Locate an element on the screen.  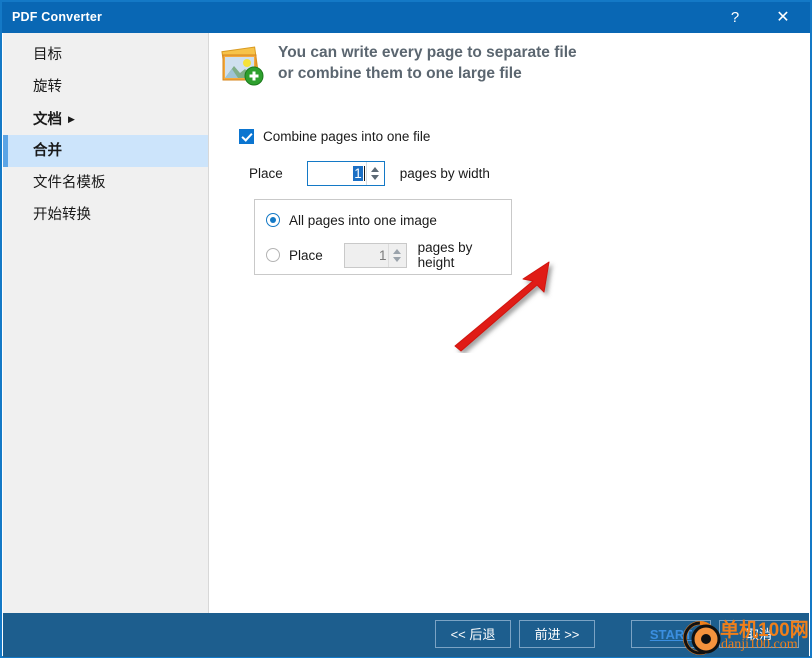
next-button-label: 前进 >> is located at coordinates (557, 634).